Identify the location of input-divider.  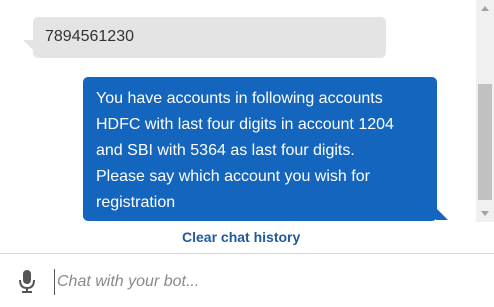
(247, 253).